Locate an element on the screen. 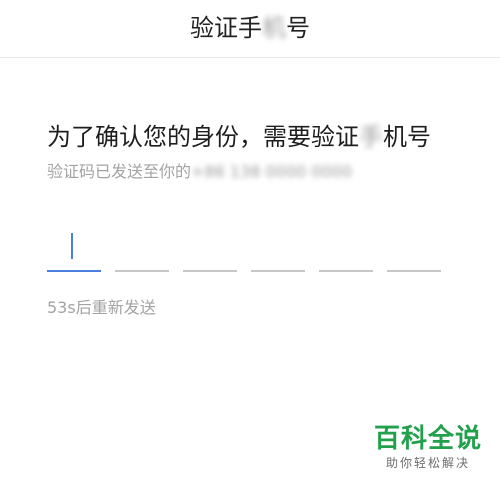 The image size is (500, 484). watermark-logo: 百科全说 助你轻松解决 is located at coordinates (428, 448).